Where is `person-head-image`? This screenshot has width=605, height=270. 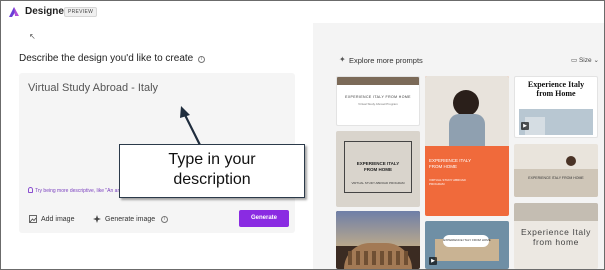
person-head-image is located at coordinates (466, 103).